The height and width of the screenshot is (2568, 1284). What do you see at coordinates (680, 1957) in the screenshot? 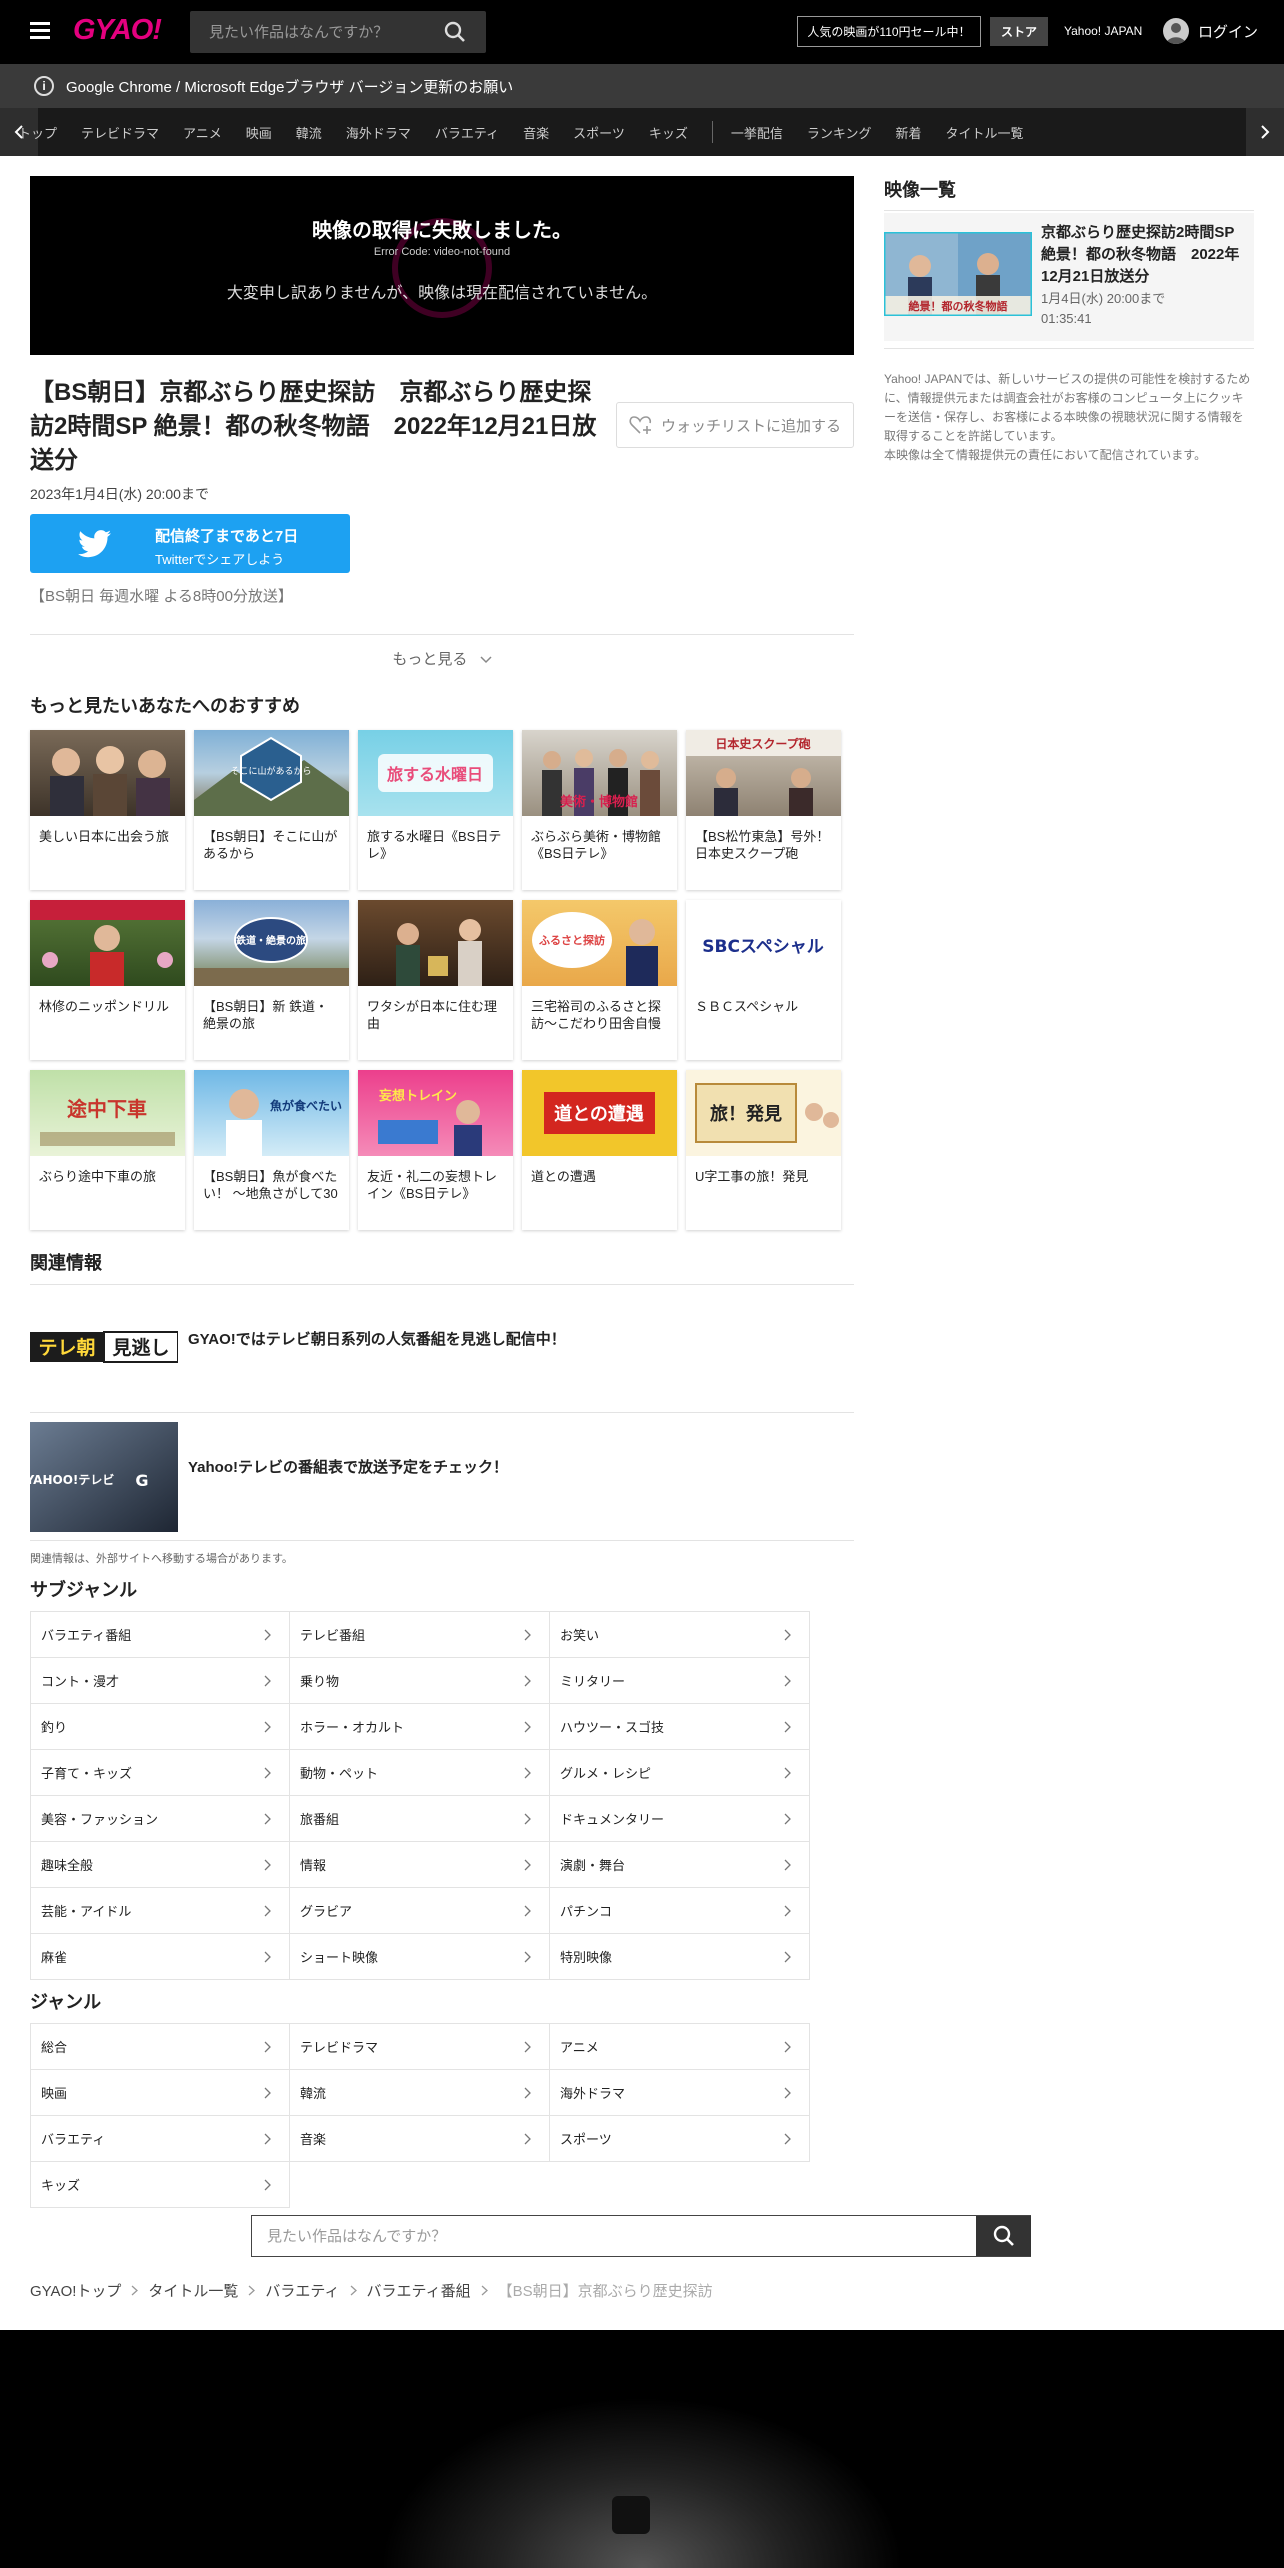
I see `subgenre-item: 特別映像` at bounding box center [680, 1957].